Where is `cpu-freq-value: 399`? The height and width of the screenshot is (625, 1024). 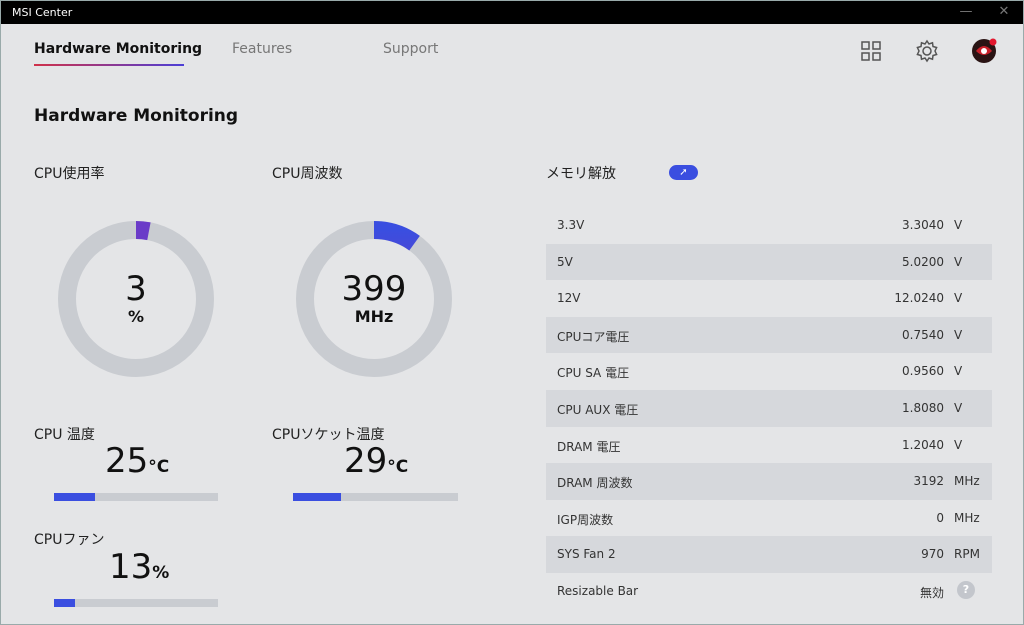 cpu-freq-value: 399 is located at coordinates (374, 289).